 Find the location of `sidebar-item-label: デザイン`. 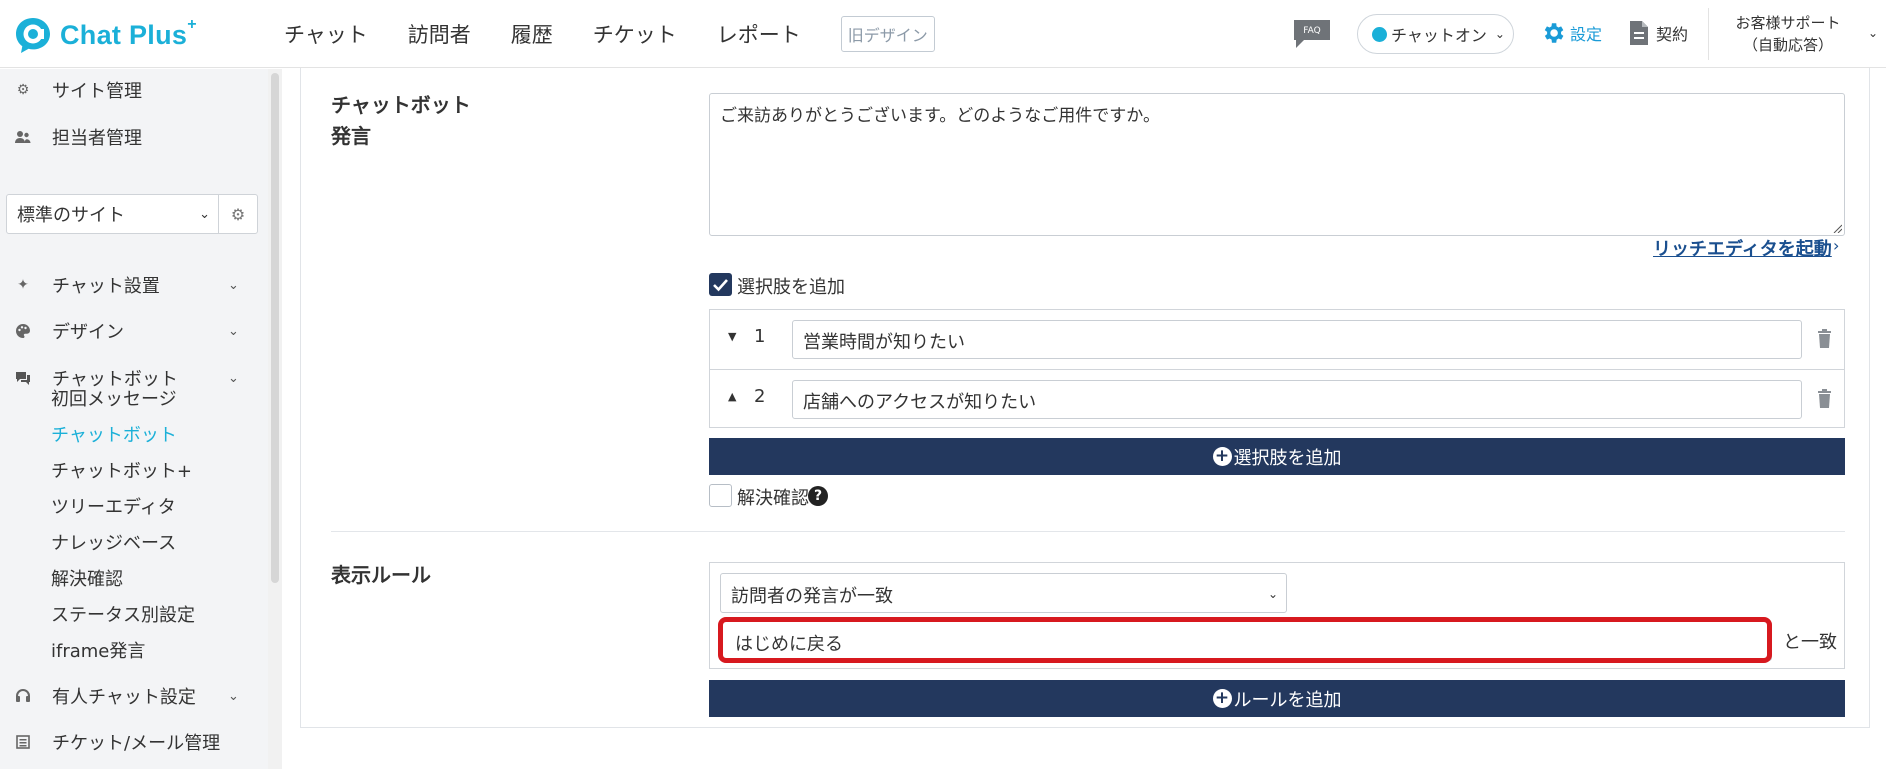

sidebar-item-label: デザイン is located at coordinates (88, 332).